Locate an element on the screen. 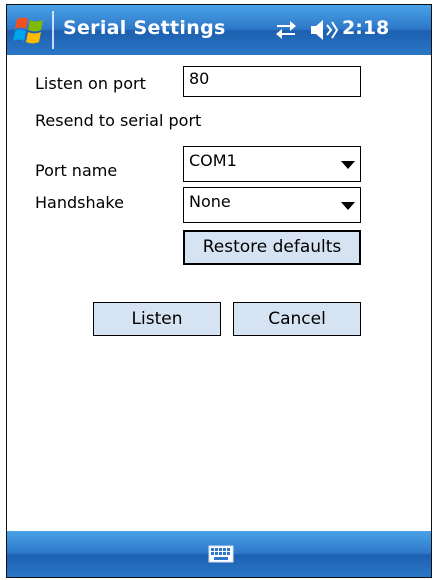  clock: 2:18 is located at coordinates (365, 28).